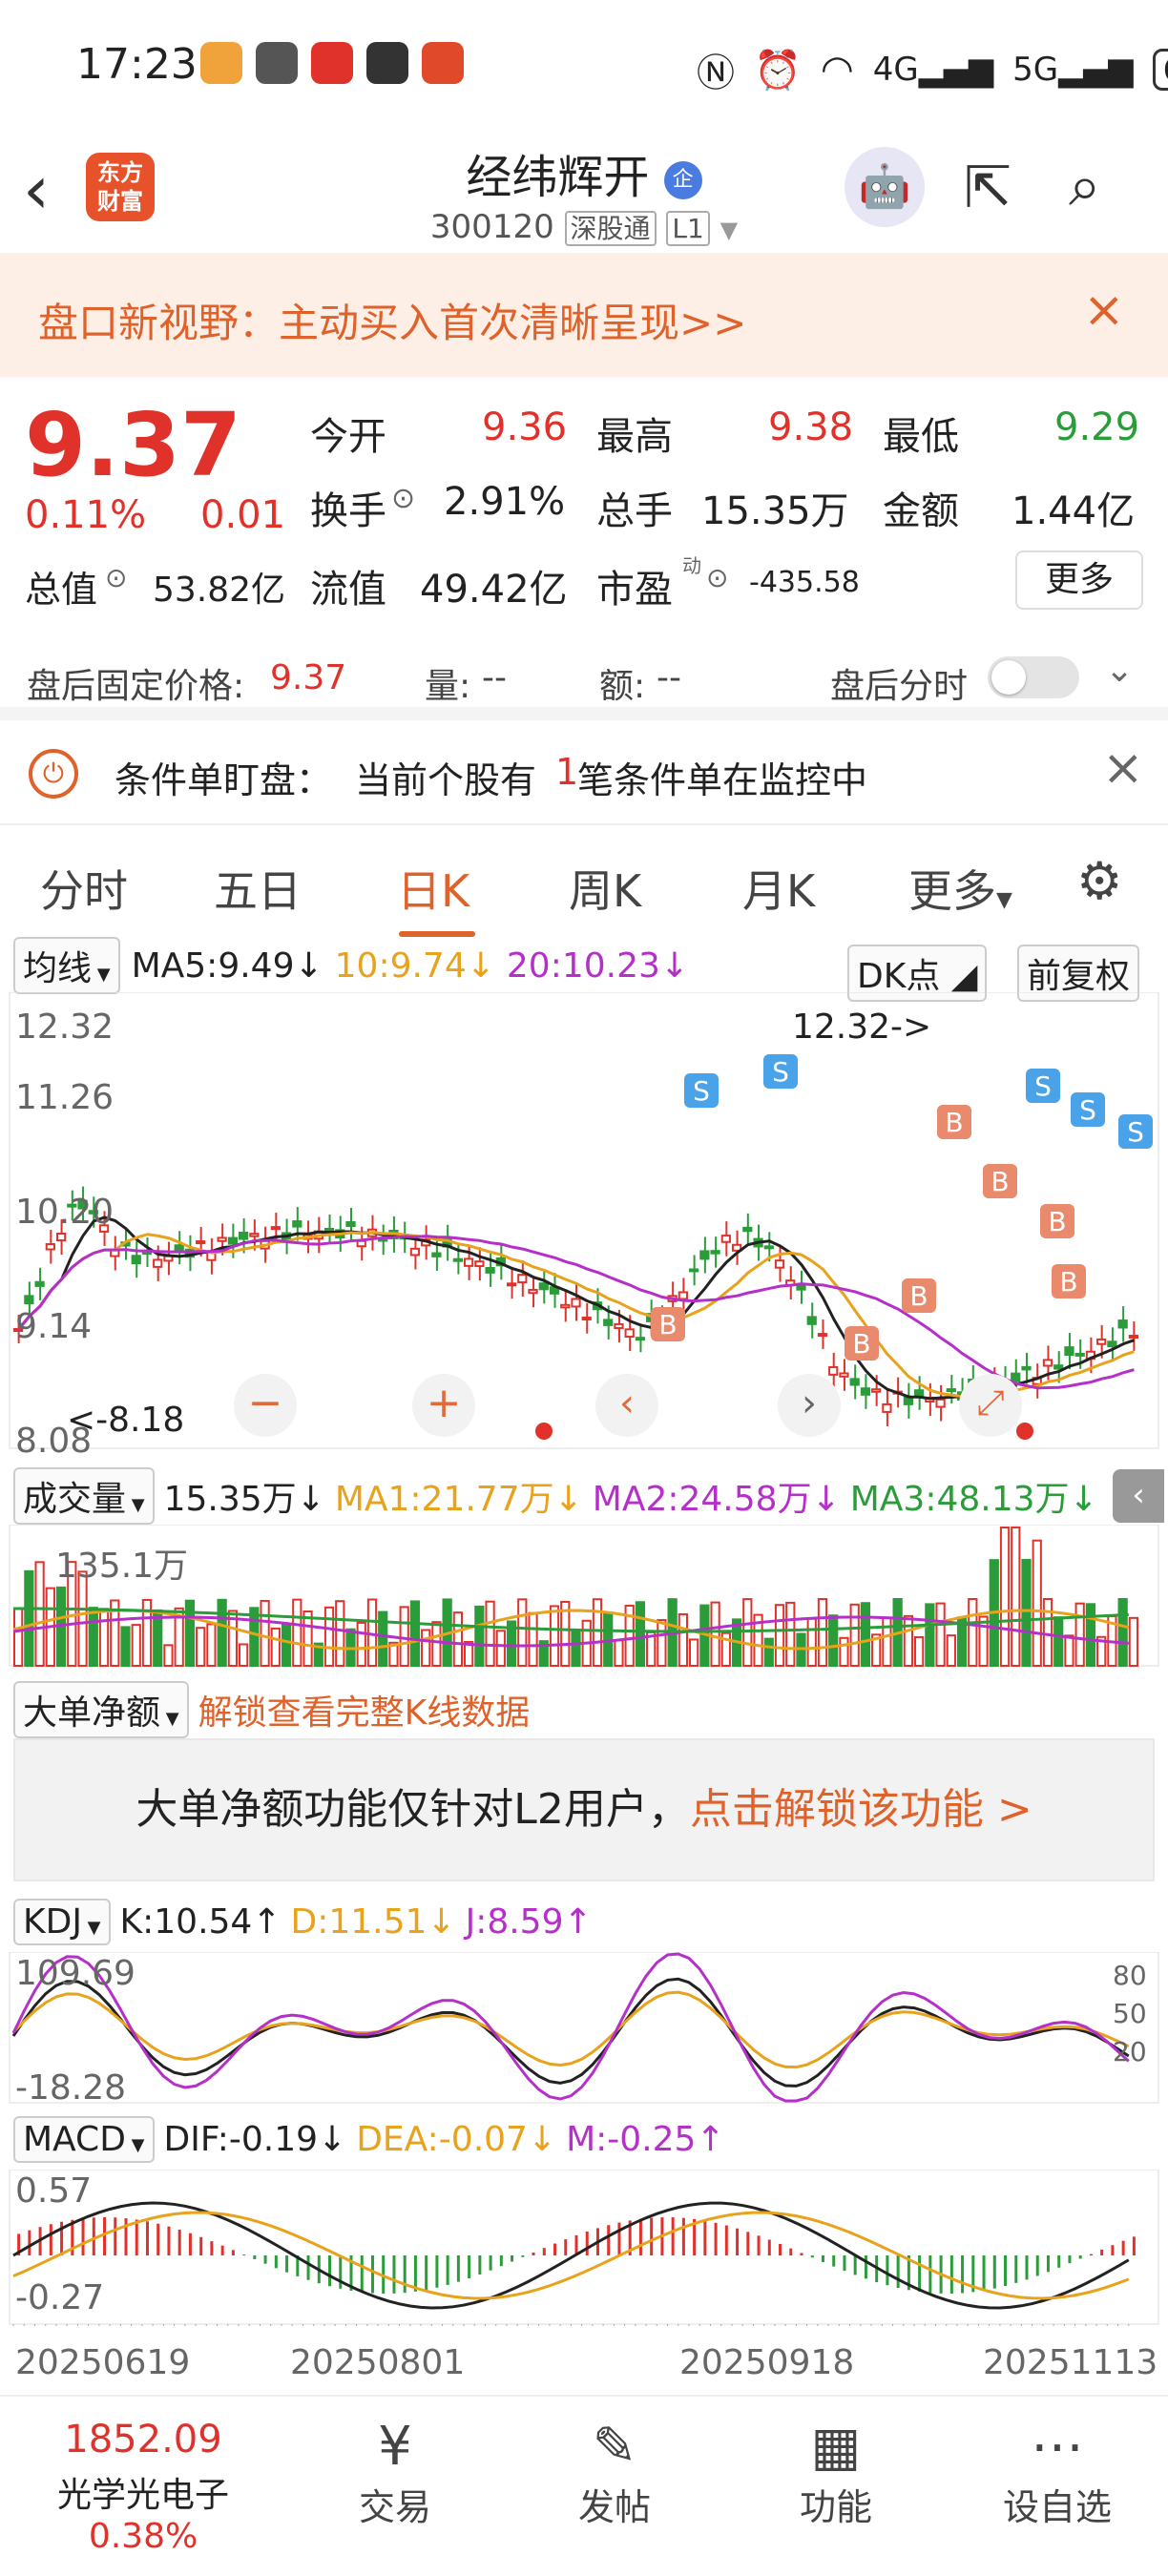  I want to click on settings-gear-icon: ⚙, so click(1099, 881).